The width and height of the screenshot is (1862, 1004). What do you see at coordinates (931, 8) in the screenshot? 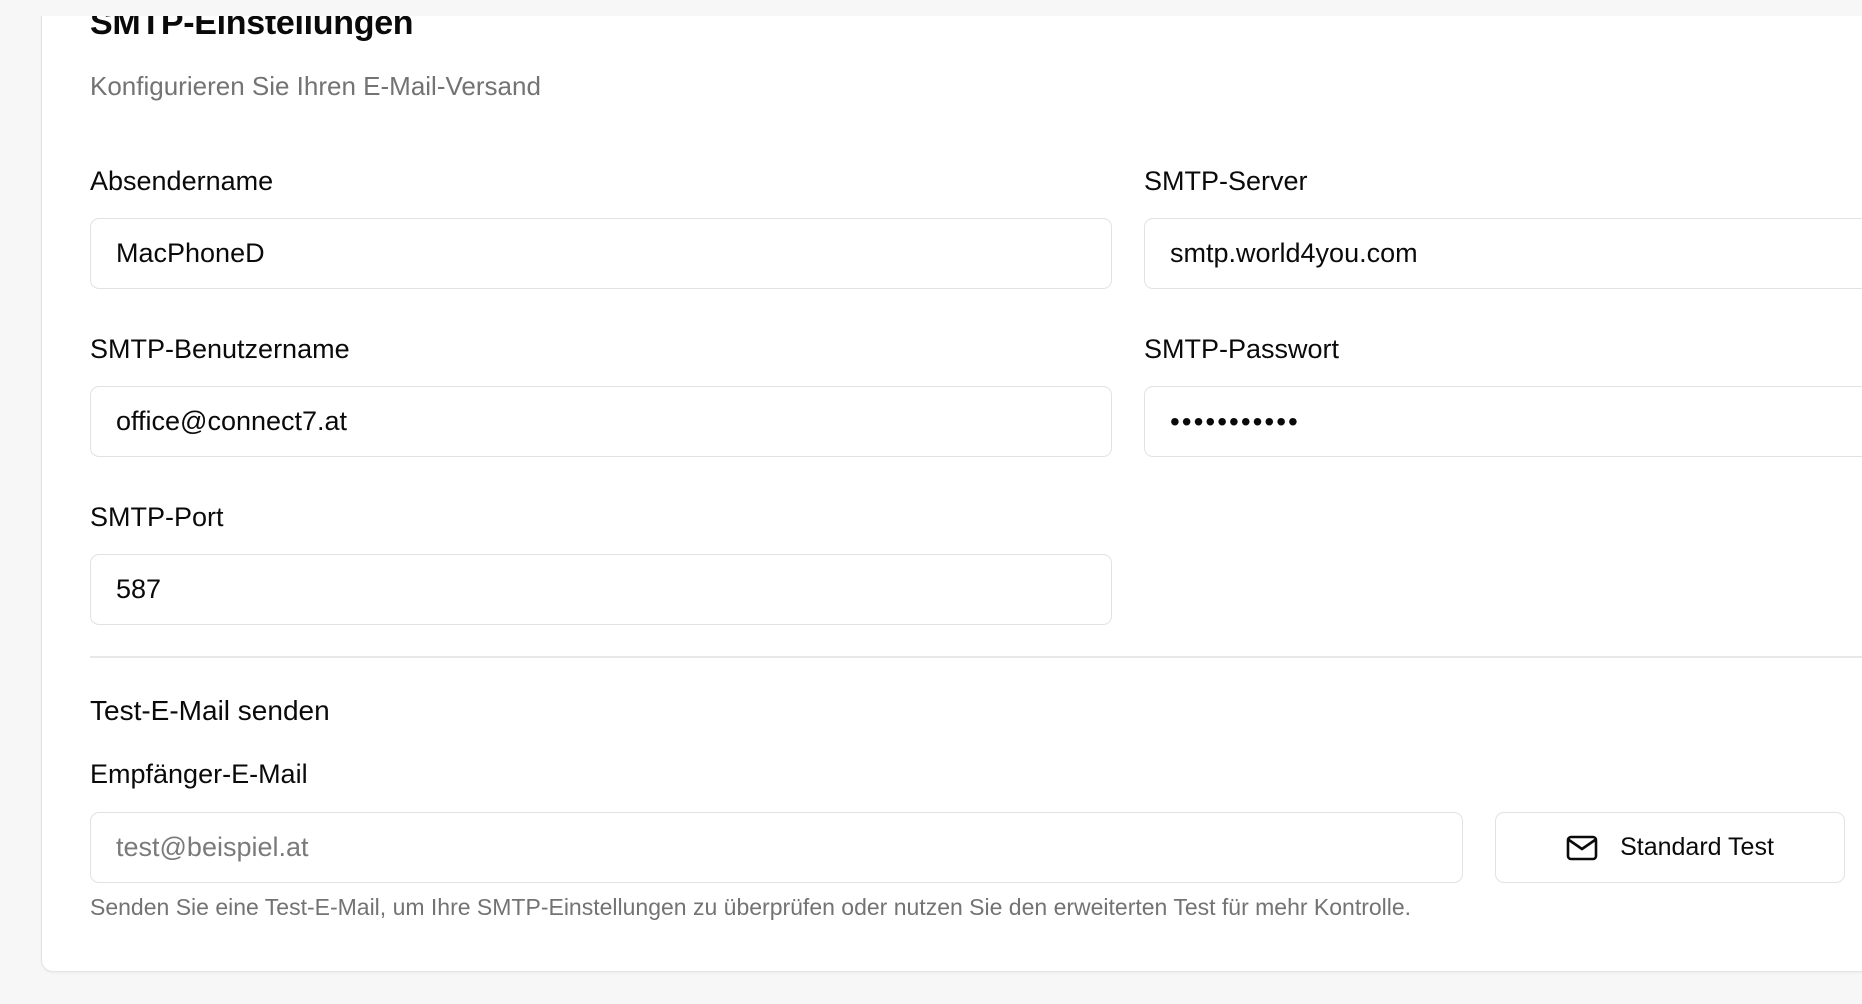
I see `top-strip` at bounding box center [931, 8].